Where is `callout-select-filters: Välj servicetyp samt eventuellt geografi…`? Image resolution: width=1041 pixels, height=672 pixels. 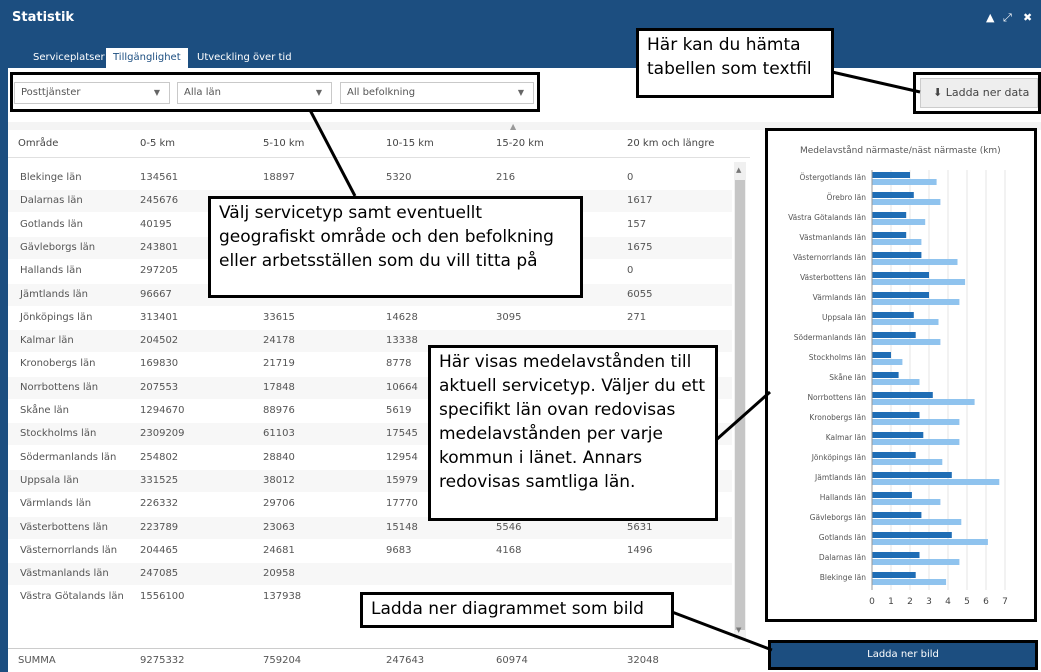 callout-select-filters: Välj servicetyp samt eventuellt geografi… is located at coordinates (395, 247).